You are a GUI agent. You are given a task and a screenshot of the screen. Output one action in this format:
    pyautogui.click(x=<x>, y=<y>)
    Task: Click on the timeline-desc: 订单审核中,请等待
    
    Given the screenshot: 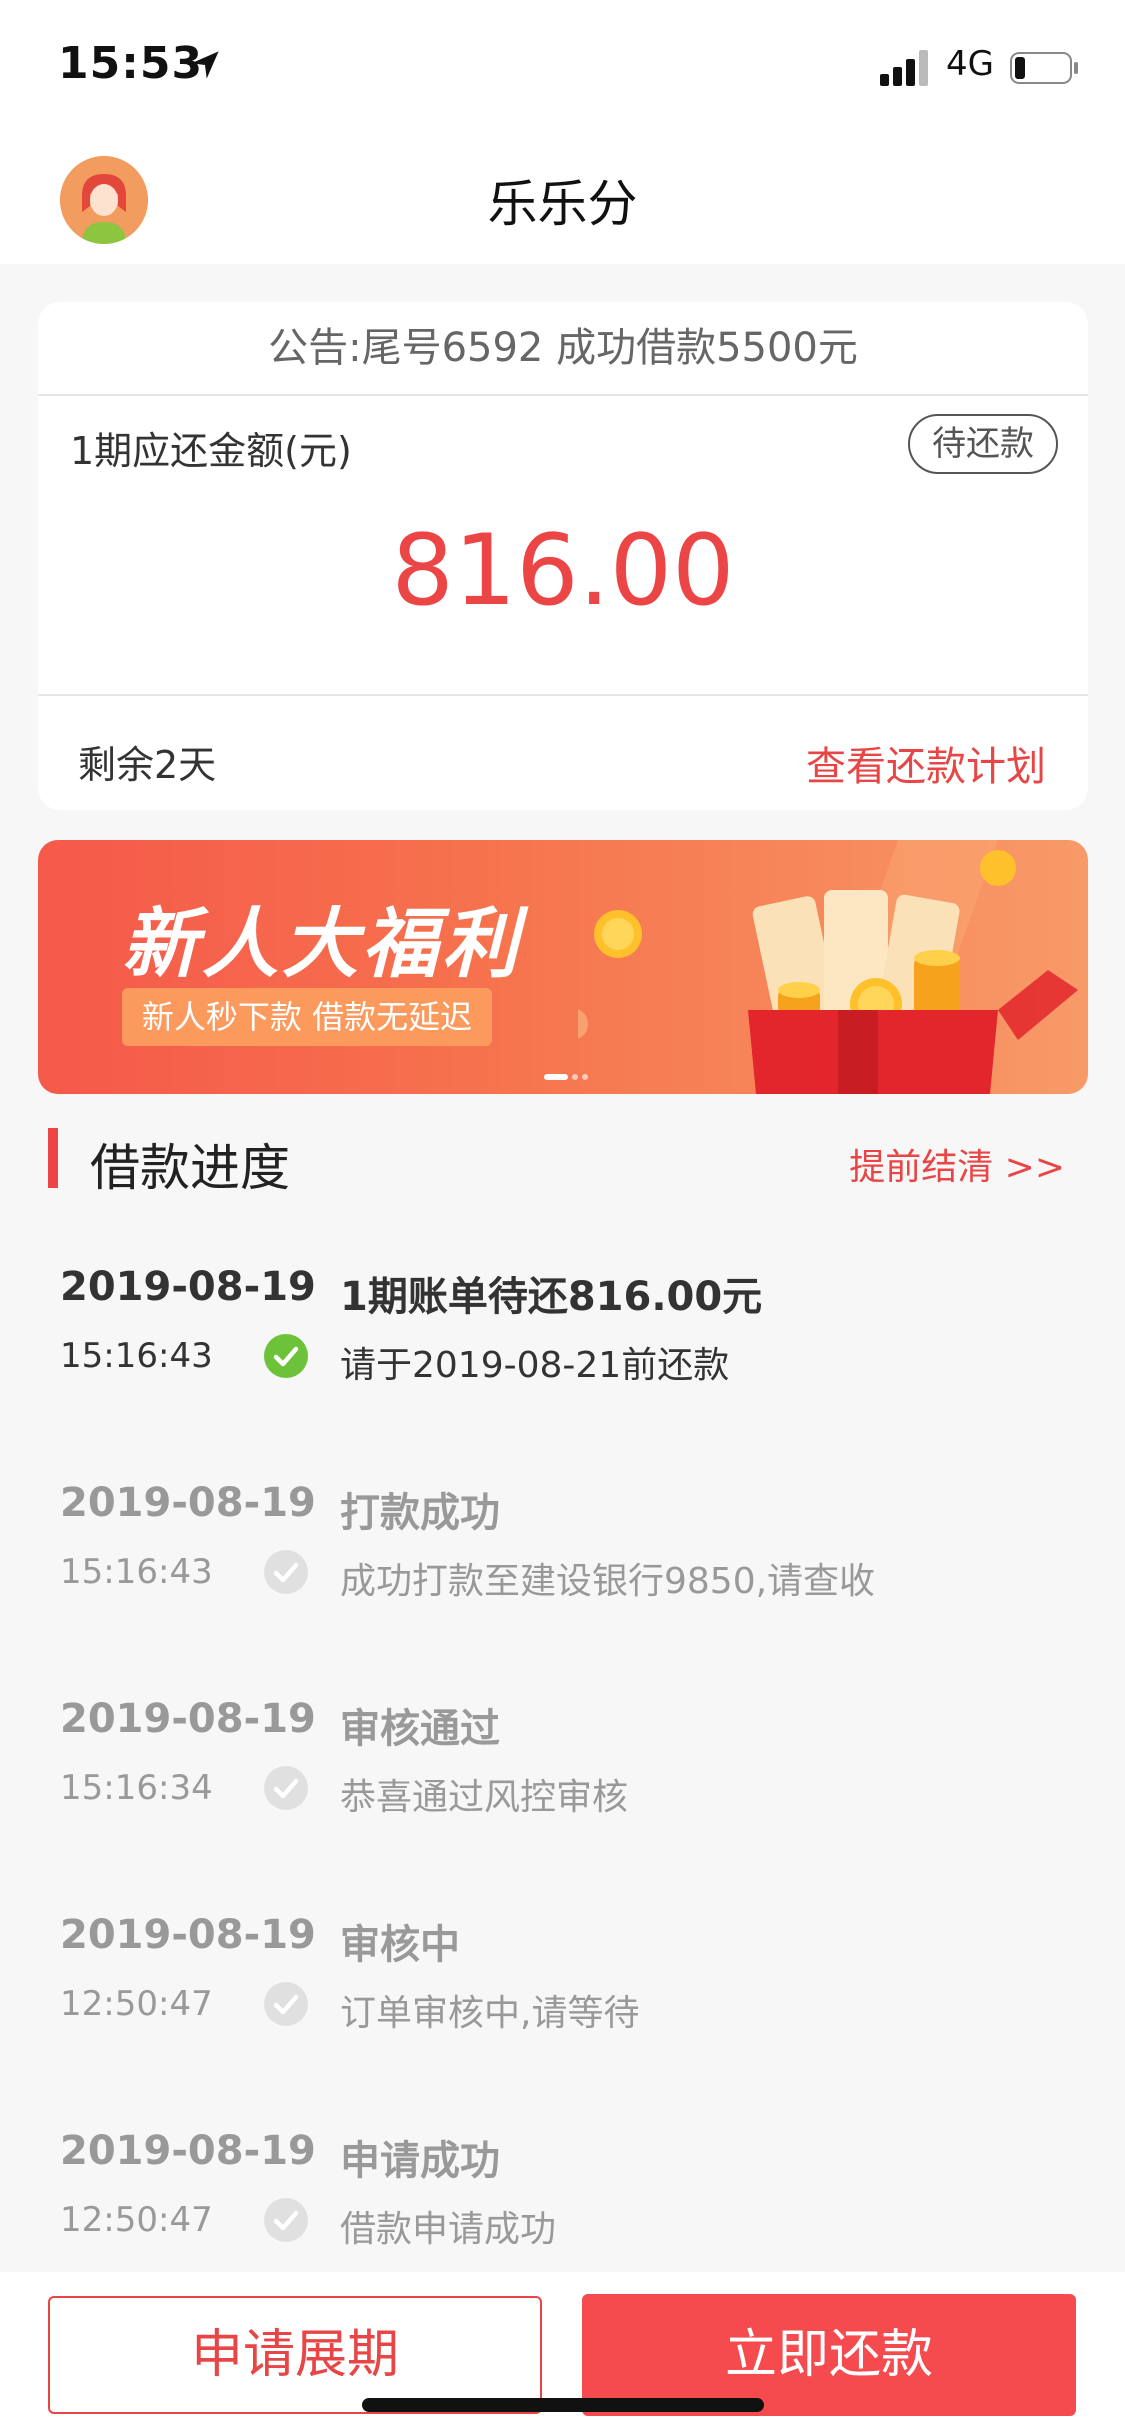 What is the action you would take?
    pyautogui.click(x=490, y=2013)
    